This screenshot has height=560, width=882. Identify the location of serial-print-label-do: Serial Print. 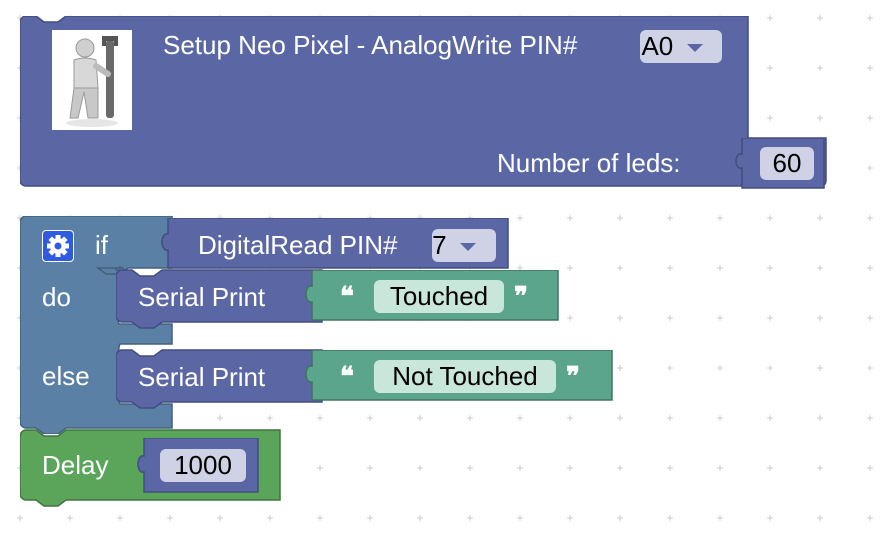
(202, 297).